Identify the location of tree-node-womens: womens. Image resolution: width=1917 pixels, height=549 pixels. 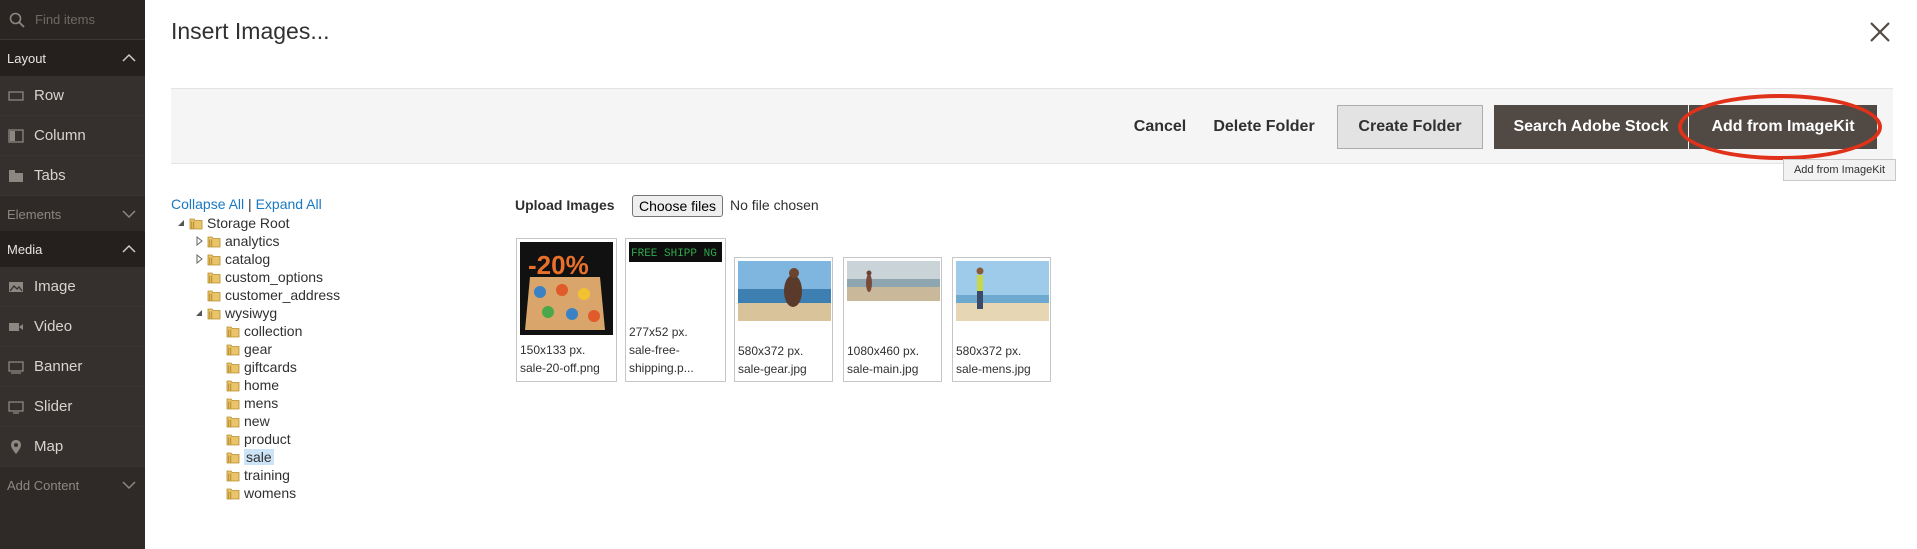
(261, 493).